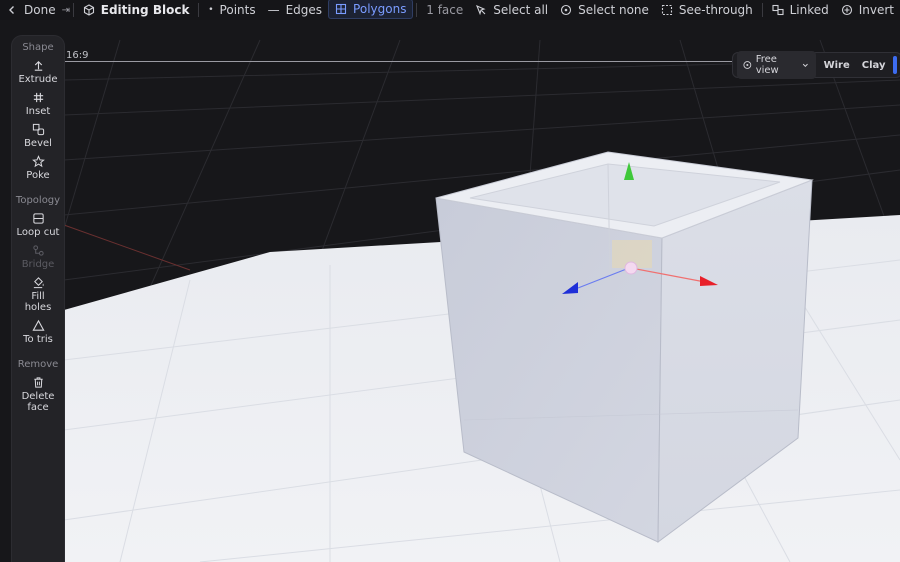 The width and height of the screenshot is (900, 562). I want to click on shape-section-header: Shape, so click(38, 47).